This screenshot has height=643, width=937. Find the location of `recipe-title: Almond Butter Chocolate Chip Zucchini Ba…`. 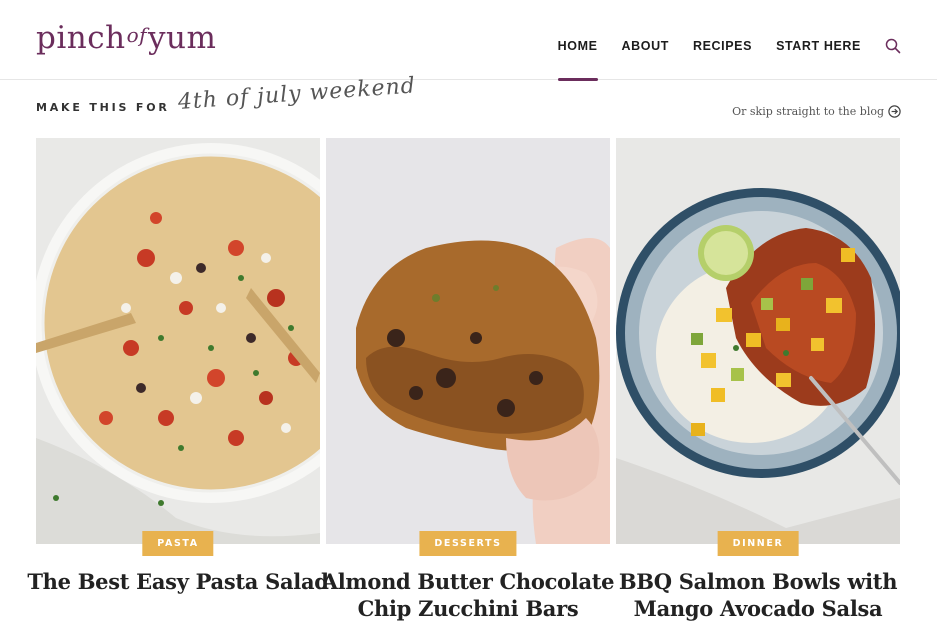

recipe-title: Almond Butter Chocolate Chip Zucchini Ba… is located at coordinates (468, 595).